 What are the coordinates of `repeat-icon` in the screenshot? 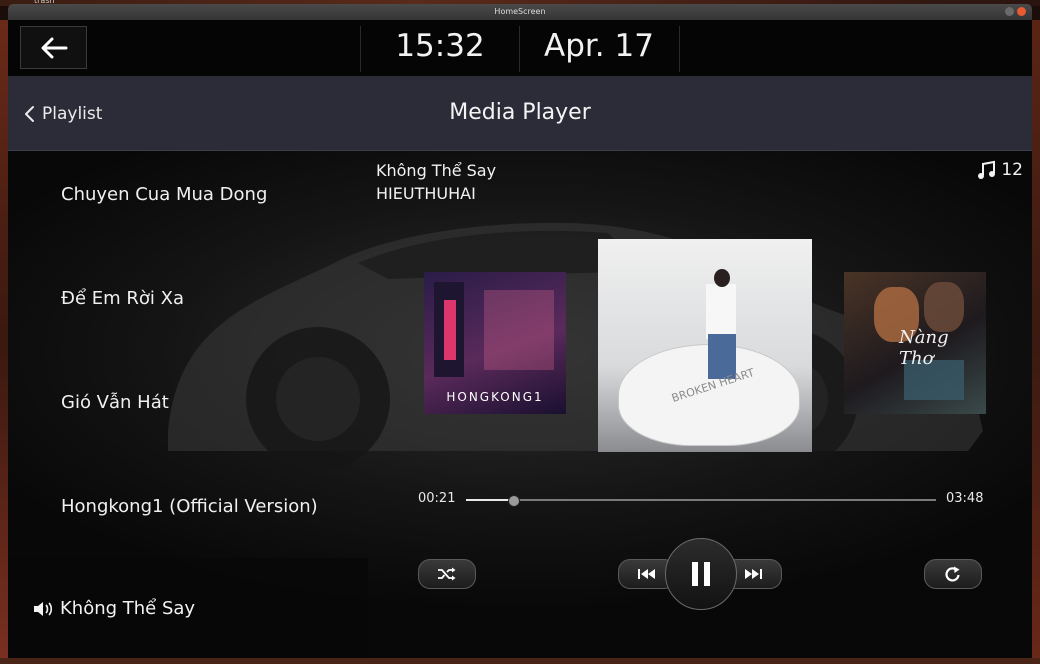 It's located at (952, 574).